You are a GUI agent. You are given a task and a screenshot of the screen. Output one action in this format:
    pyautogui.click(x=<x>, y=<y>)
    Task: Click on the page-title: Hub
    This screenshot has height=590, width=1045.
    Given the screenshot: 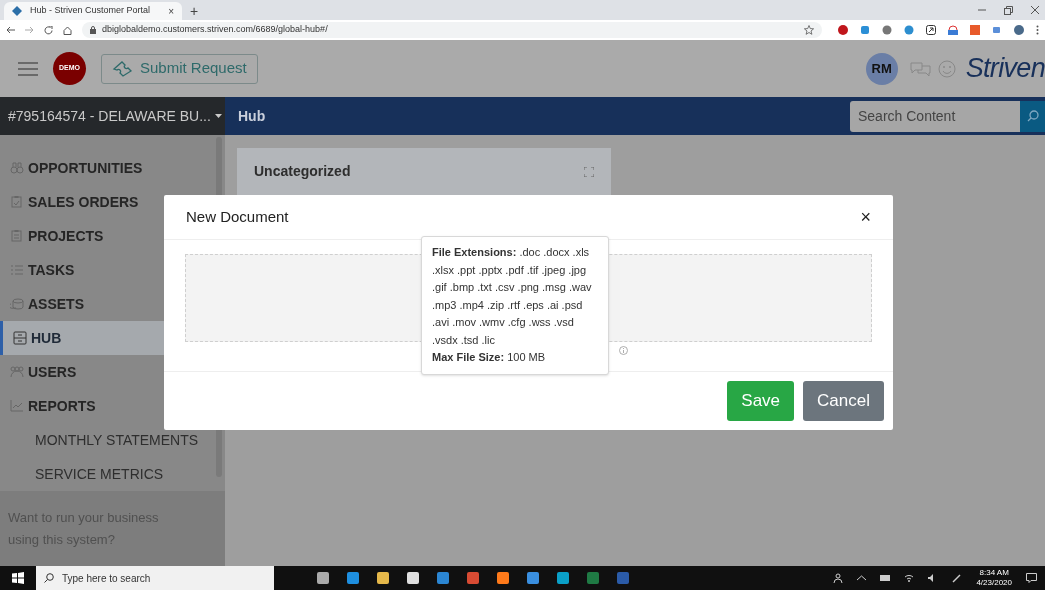 What is the action you would take?
    pyautogui.click(x=252, y=116)
    